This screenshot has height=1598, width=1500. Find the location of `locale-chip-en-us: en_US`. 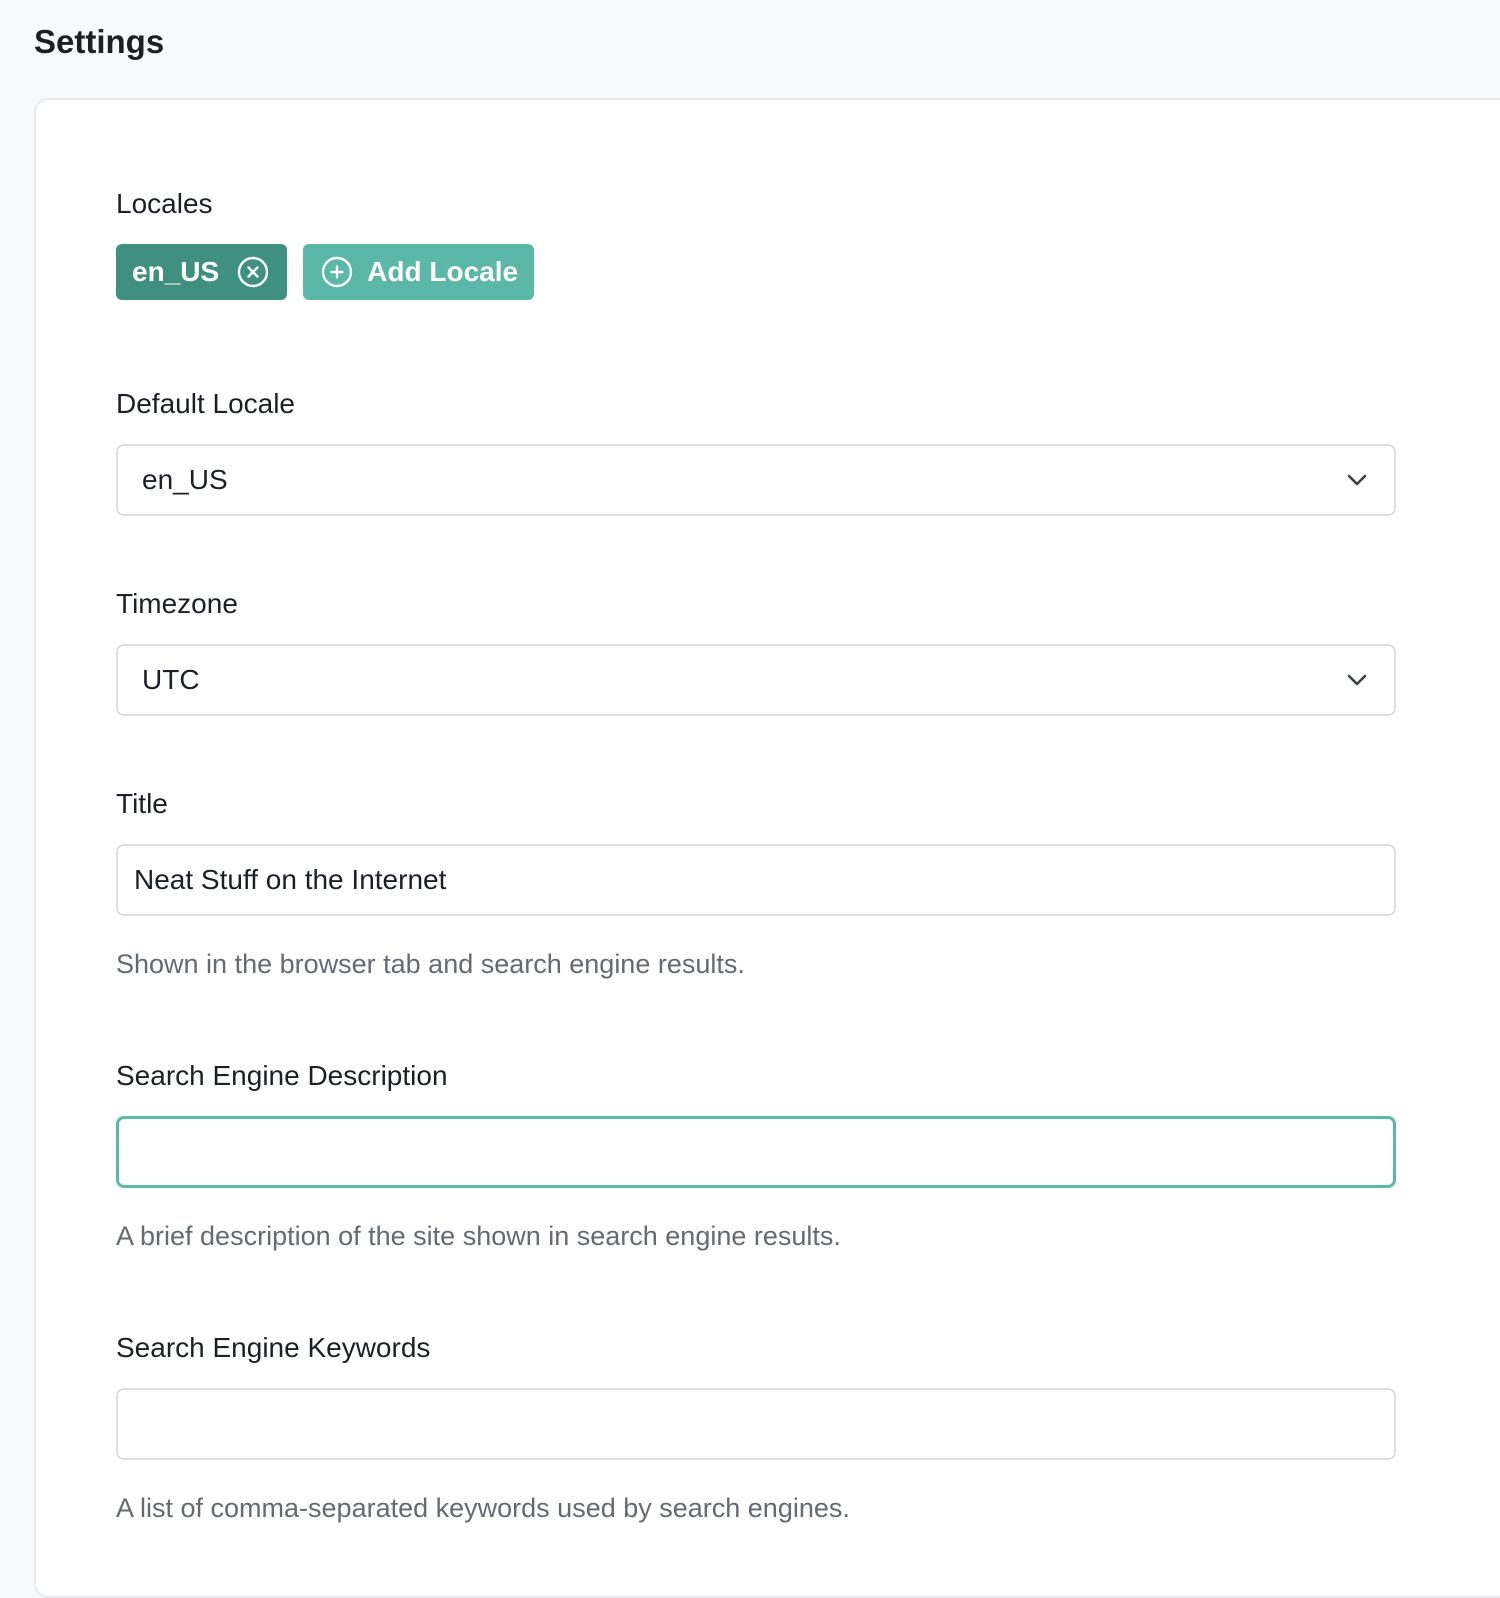

locale-chip-en-us: en_US is located at coordinates (202, 272).